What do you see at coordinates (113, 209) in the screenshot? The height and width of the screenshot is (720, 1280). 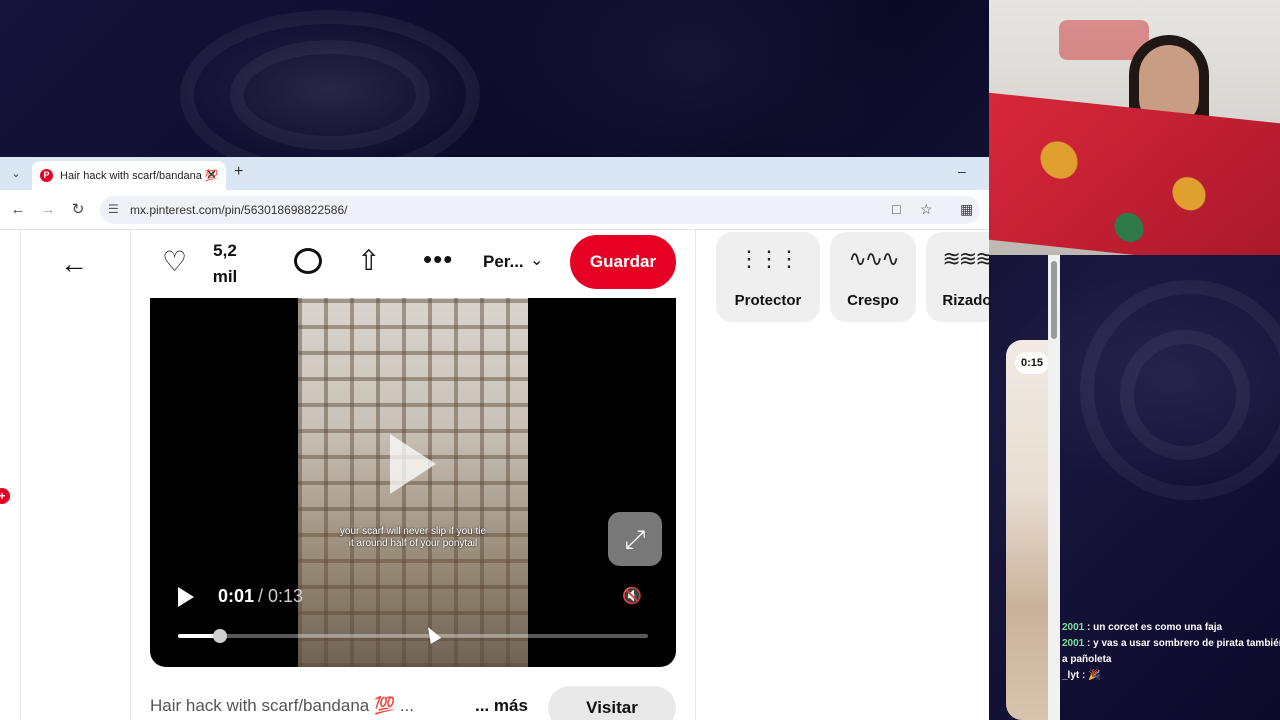 I see `site-info-icon: ☰` at bounding box center [113, 209].